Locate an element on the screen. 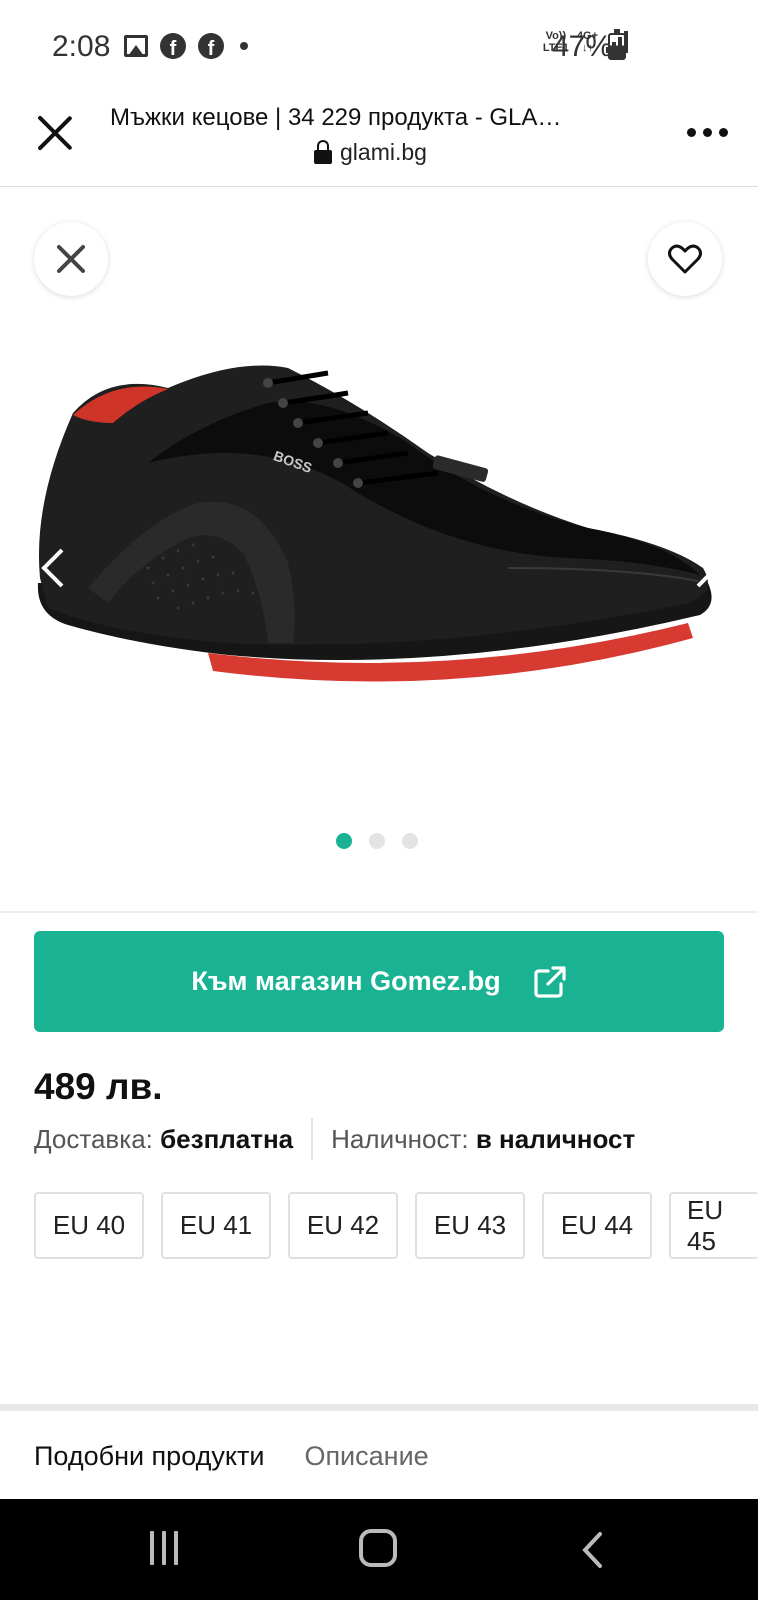 This screenshot has width=758, height=1600. system-navigation-bar is located at coordinates (379, 1549).